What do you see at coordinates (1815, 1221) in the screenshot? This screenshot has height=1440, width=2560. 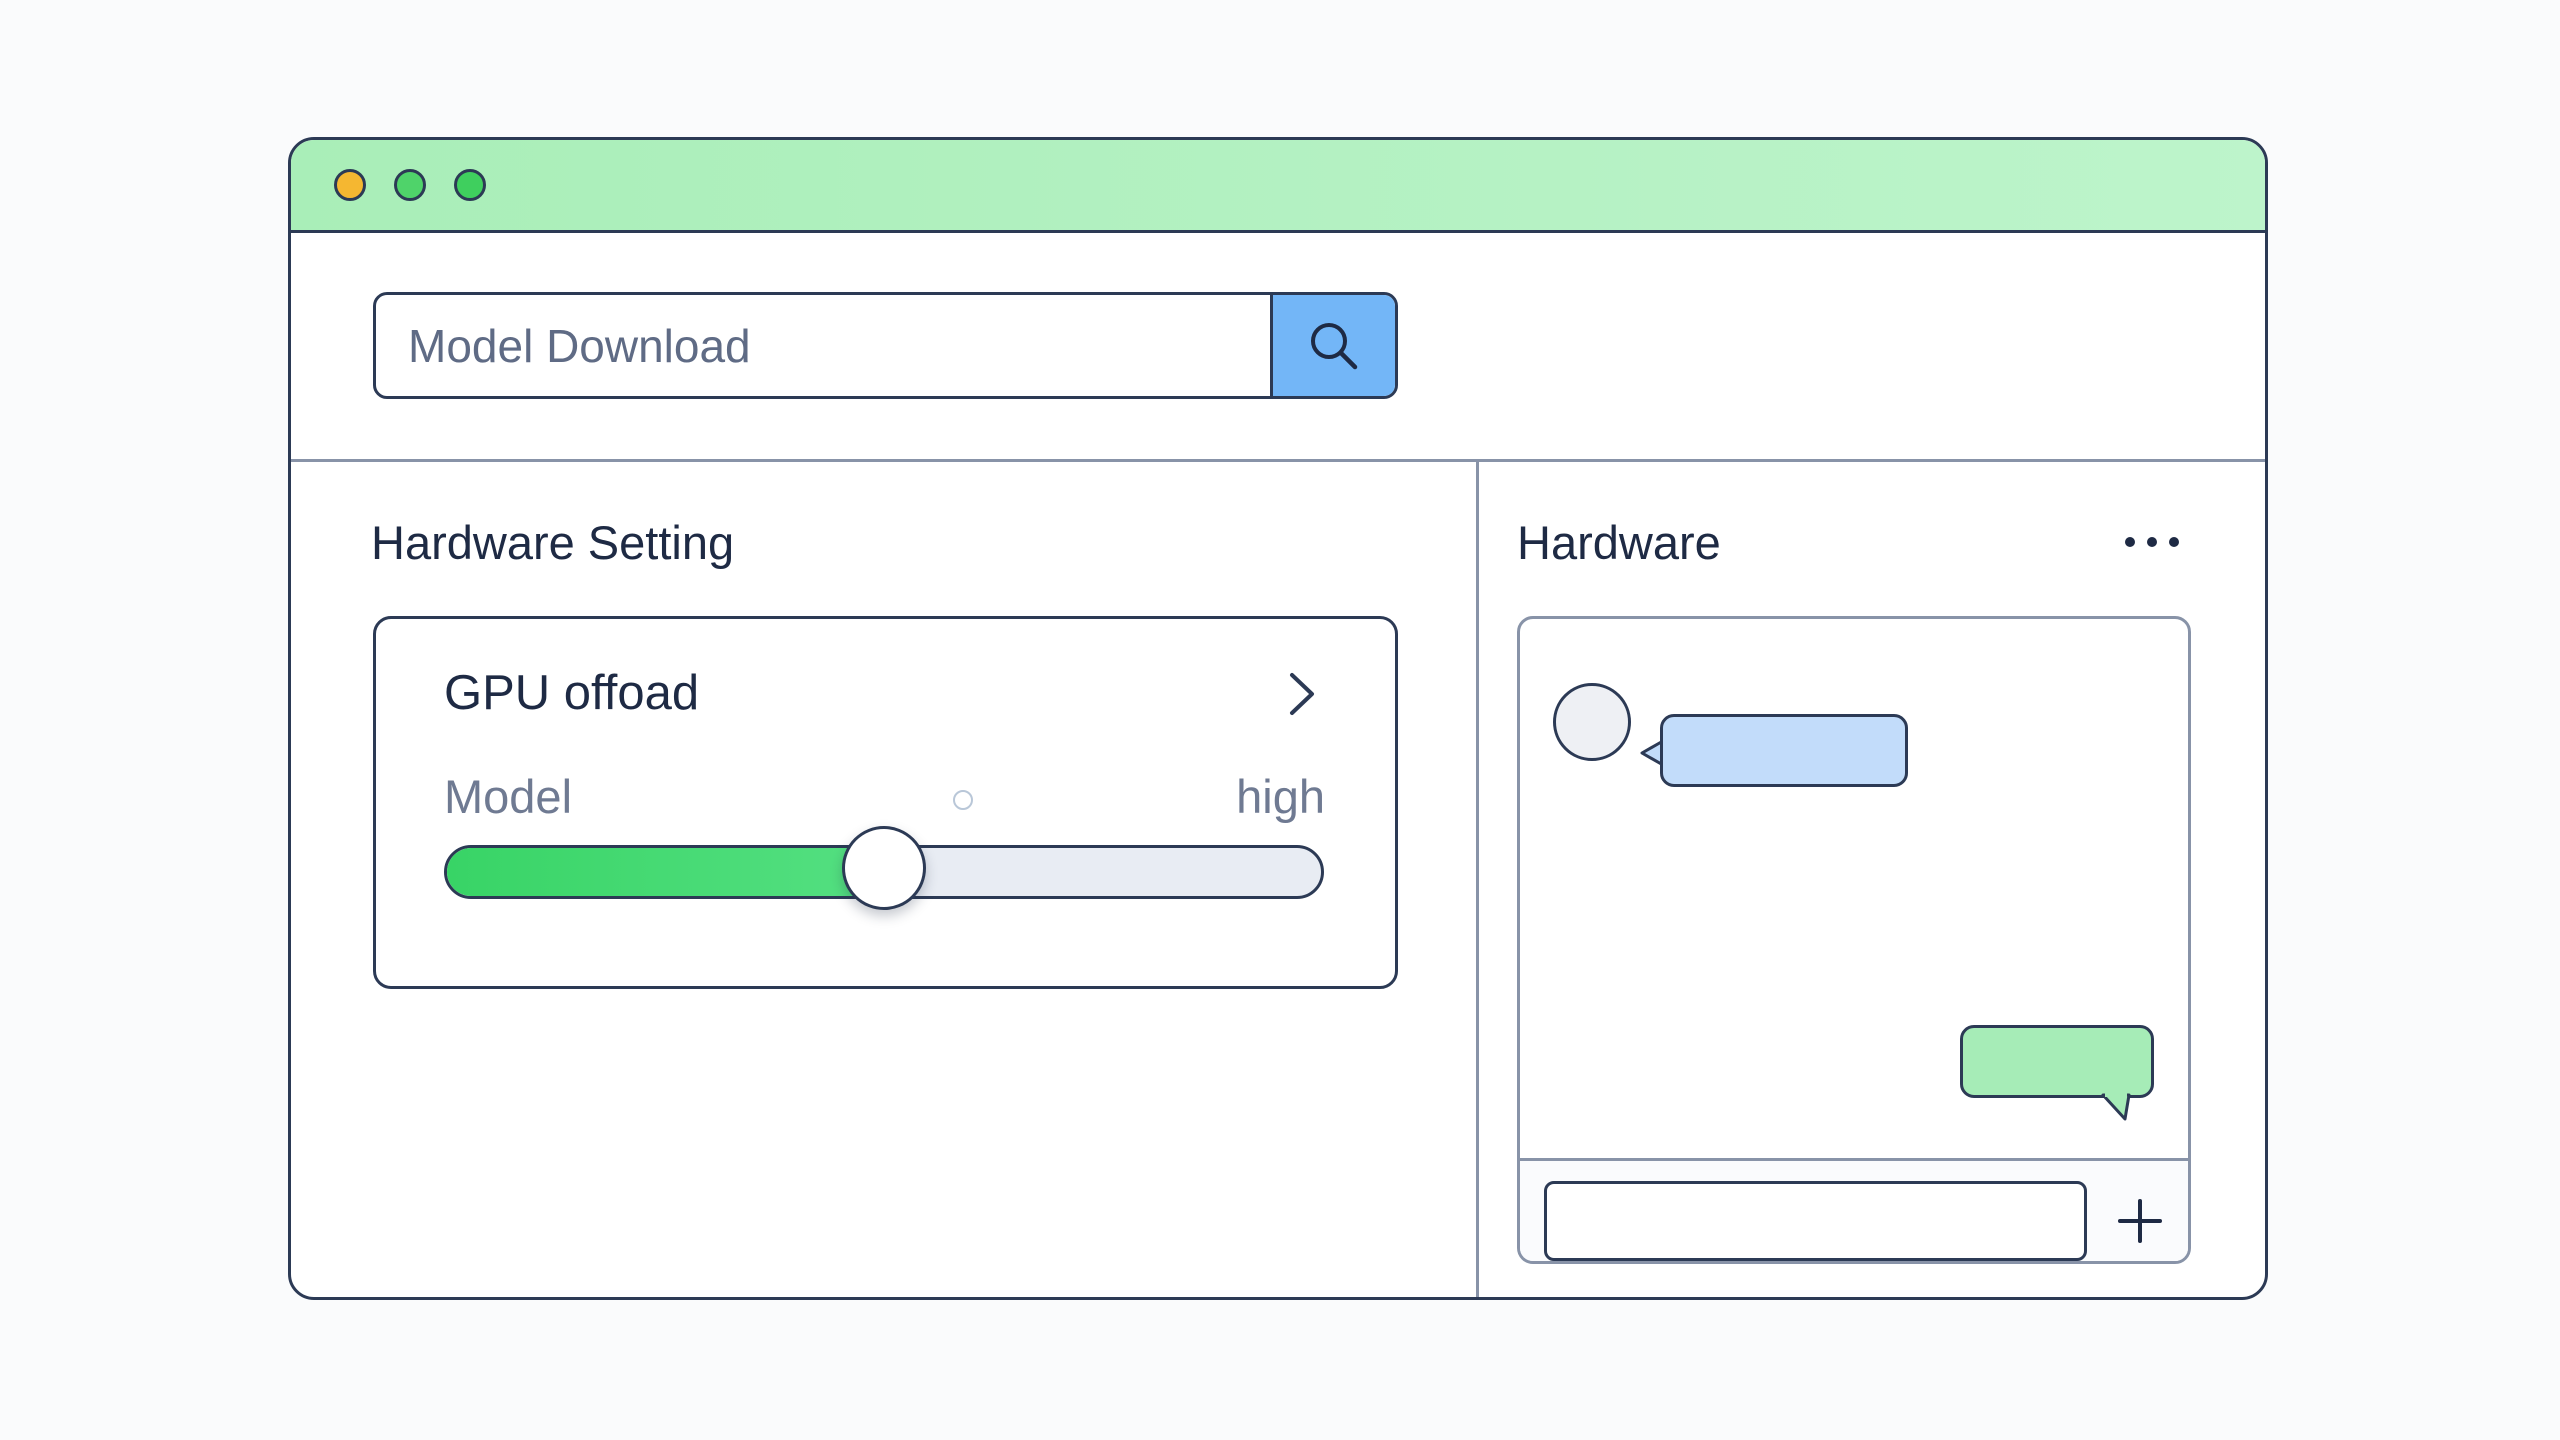 I see `message-input` at bounding box center [1815, 1221].